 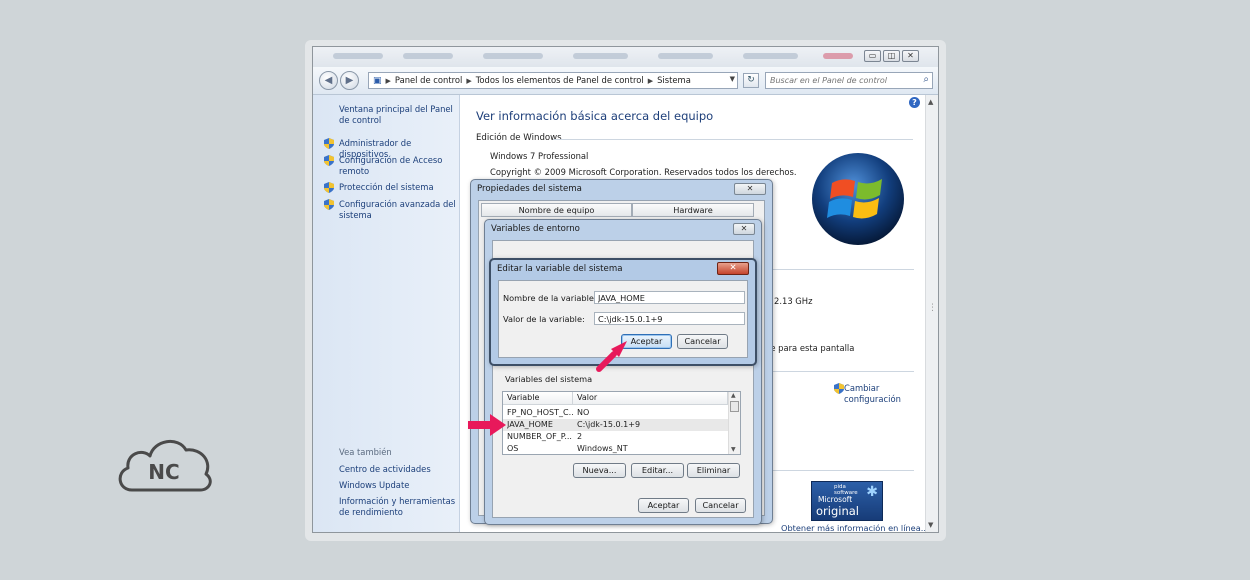 What do you see at coordinates (910, 56) in the screenshot?
I see `close-window-button: ✕` at bounding box center [910, 56].